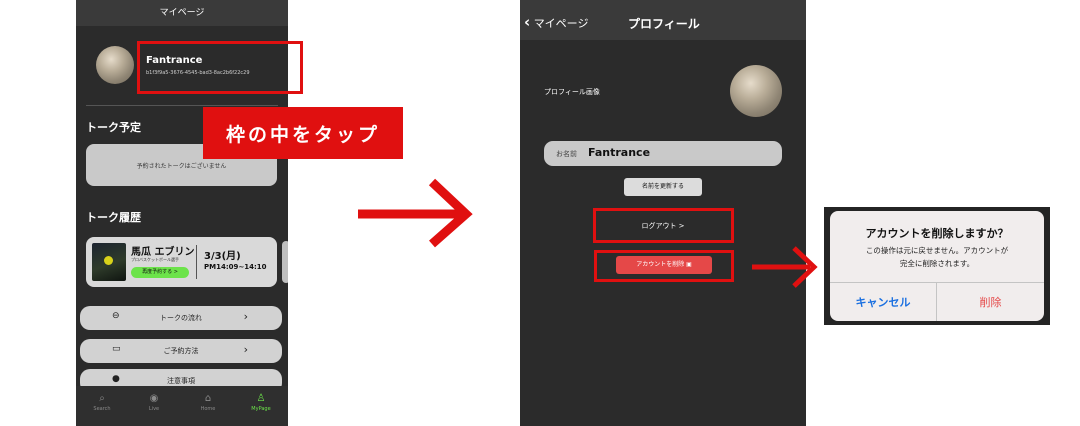 This screenshot has width=1080, height=426. I want to click on dialog-message-line1: この操作は元に戻せません。アカウントが, so click(937, 250).